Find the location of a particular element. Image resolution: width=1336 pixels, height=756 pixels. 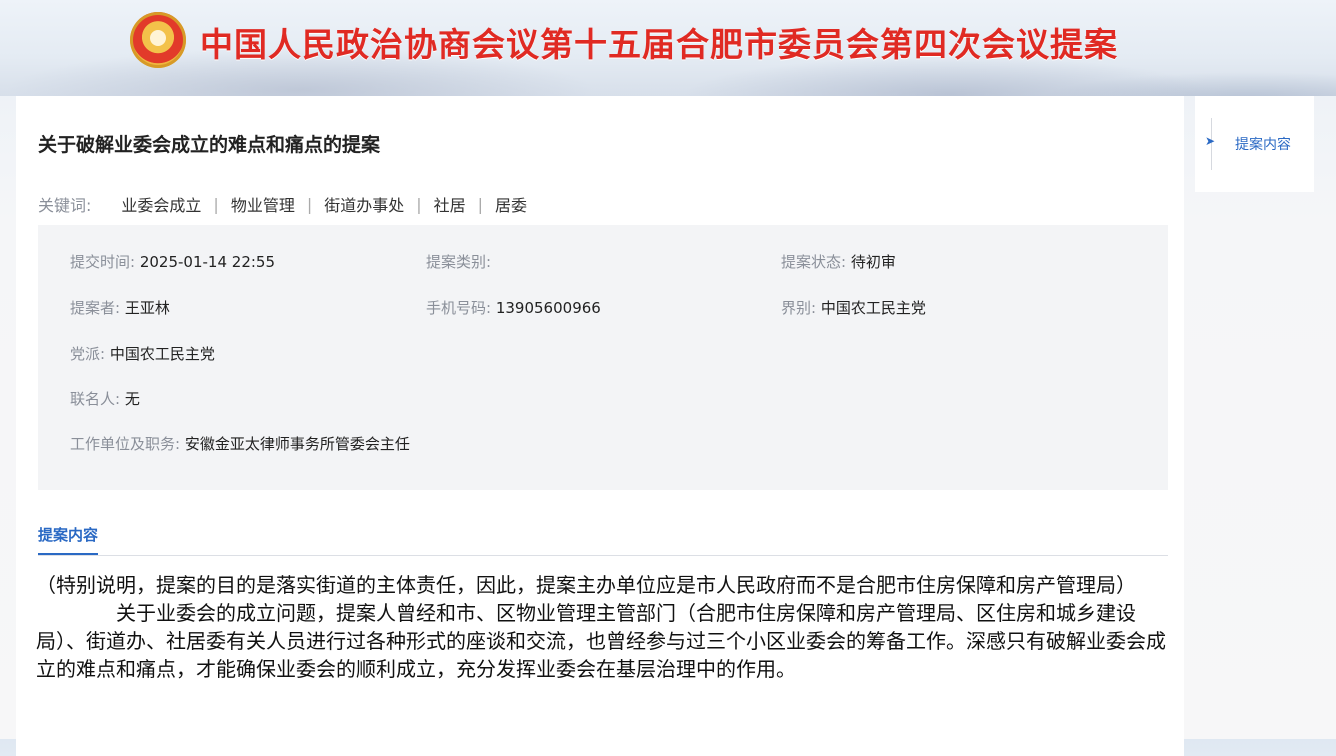

keyword-tag: 物业管理 is located at coordinates (262, 205).